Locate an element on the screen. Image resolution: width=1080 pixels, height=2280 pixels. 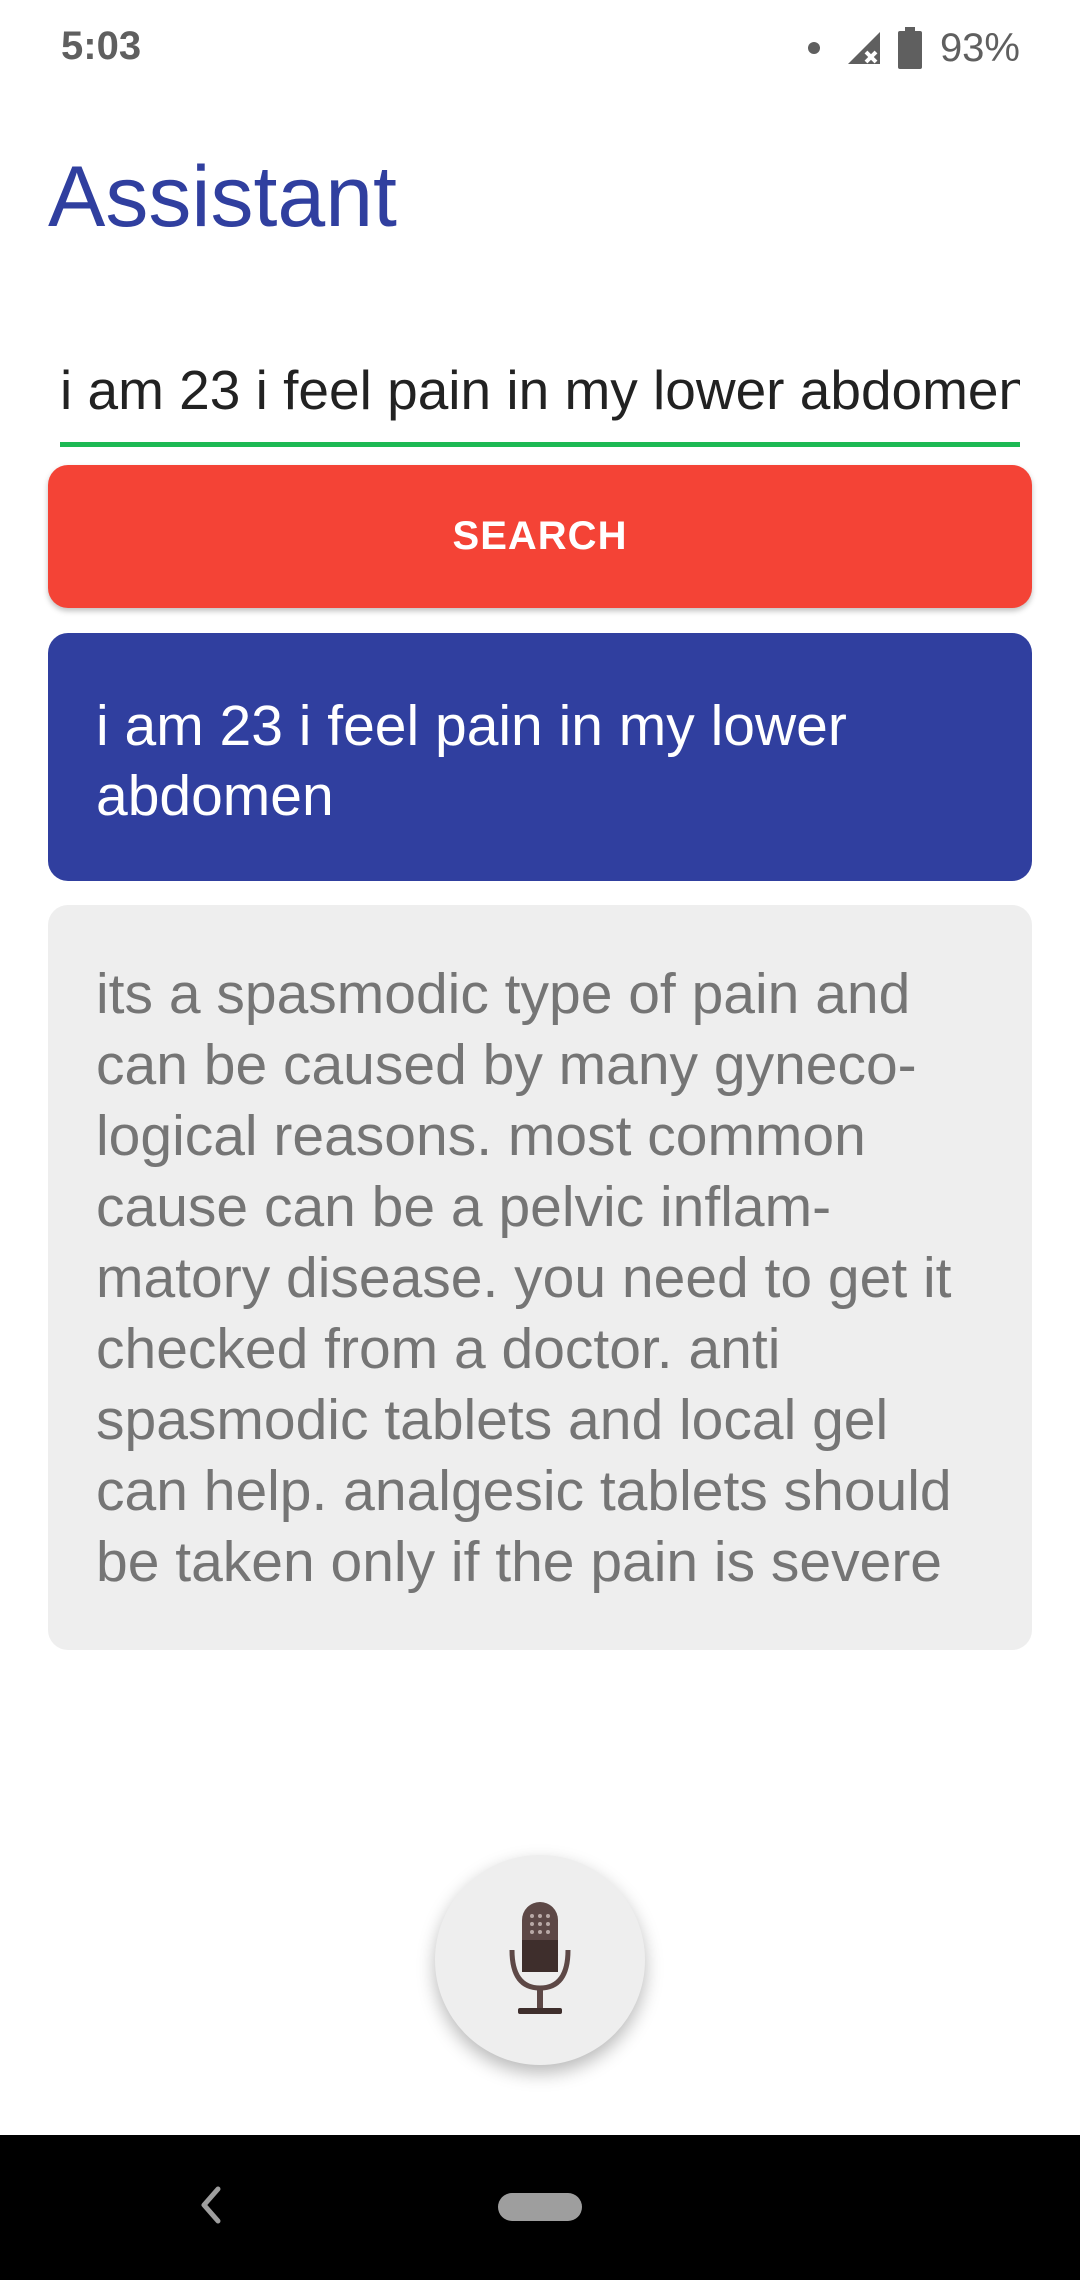
search-button: SEARCH is located at coordinates (540, 536).